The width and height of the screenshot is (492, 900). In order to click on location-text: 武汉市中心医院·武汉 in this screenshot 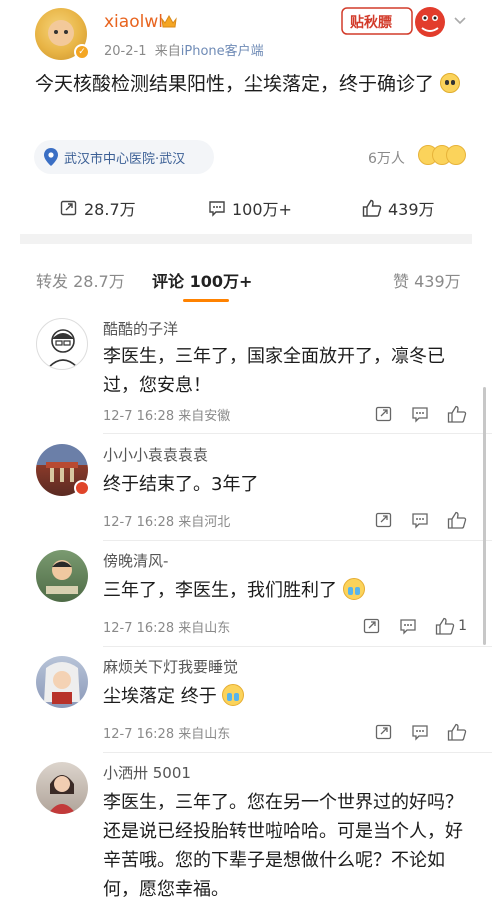, I will do `click(125, 159)`.